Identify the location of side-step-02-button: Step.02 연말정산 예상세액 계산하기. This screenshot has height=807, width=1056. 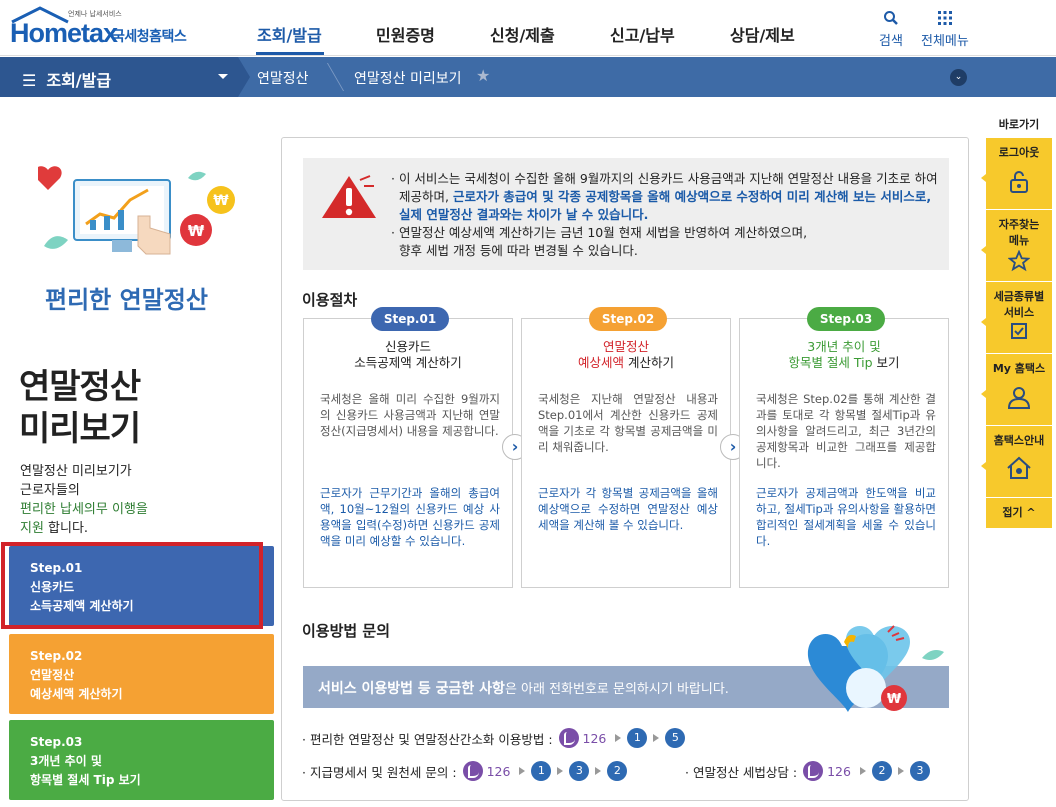
(141, 674).